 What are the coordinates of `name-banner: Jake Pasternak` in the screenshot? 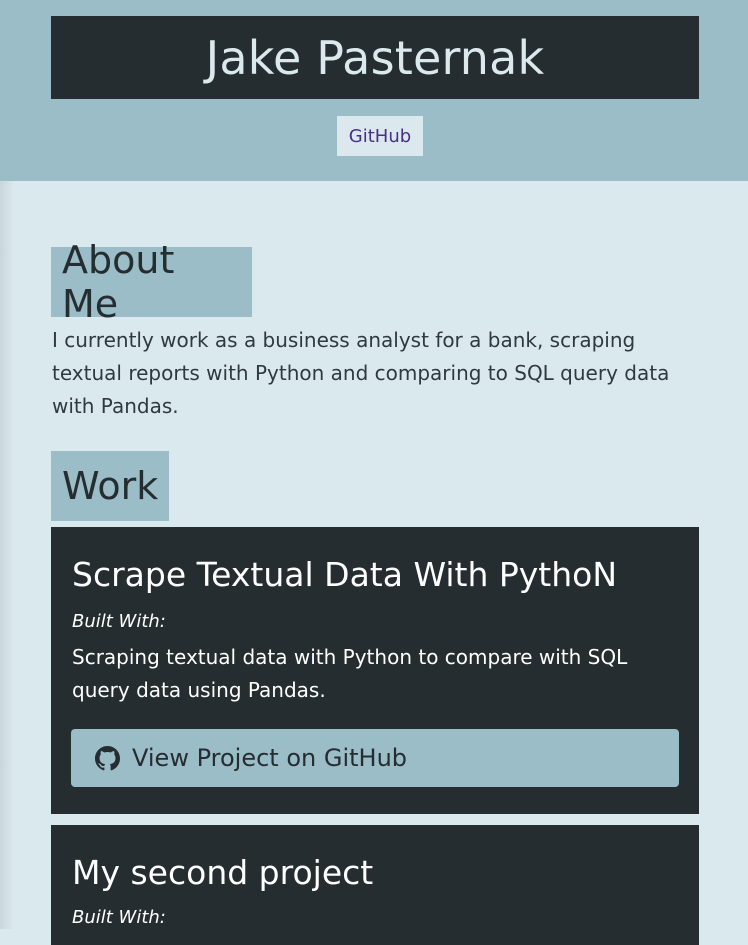 It's located at (375, 57).